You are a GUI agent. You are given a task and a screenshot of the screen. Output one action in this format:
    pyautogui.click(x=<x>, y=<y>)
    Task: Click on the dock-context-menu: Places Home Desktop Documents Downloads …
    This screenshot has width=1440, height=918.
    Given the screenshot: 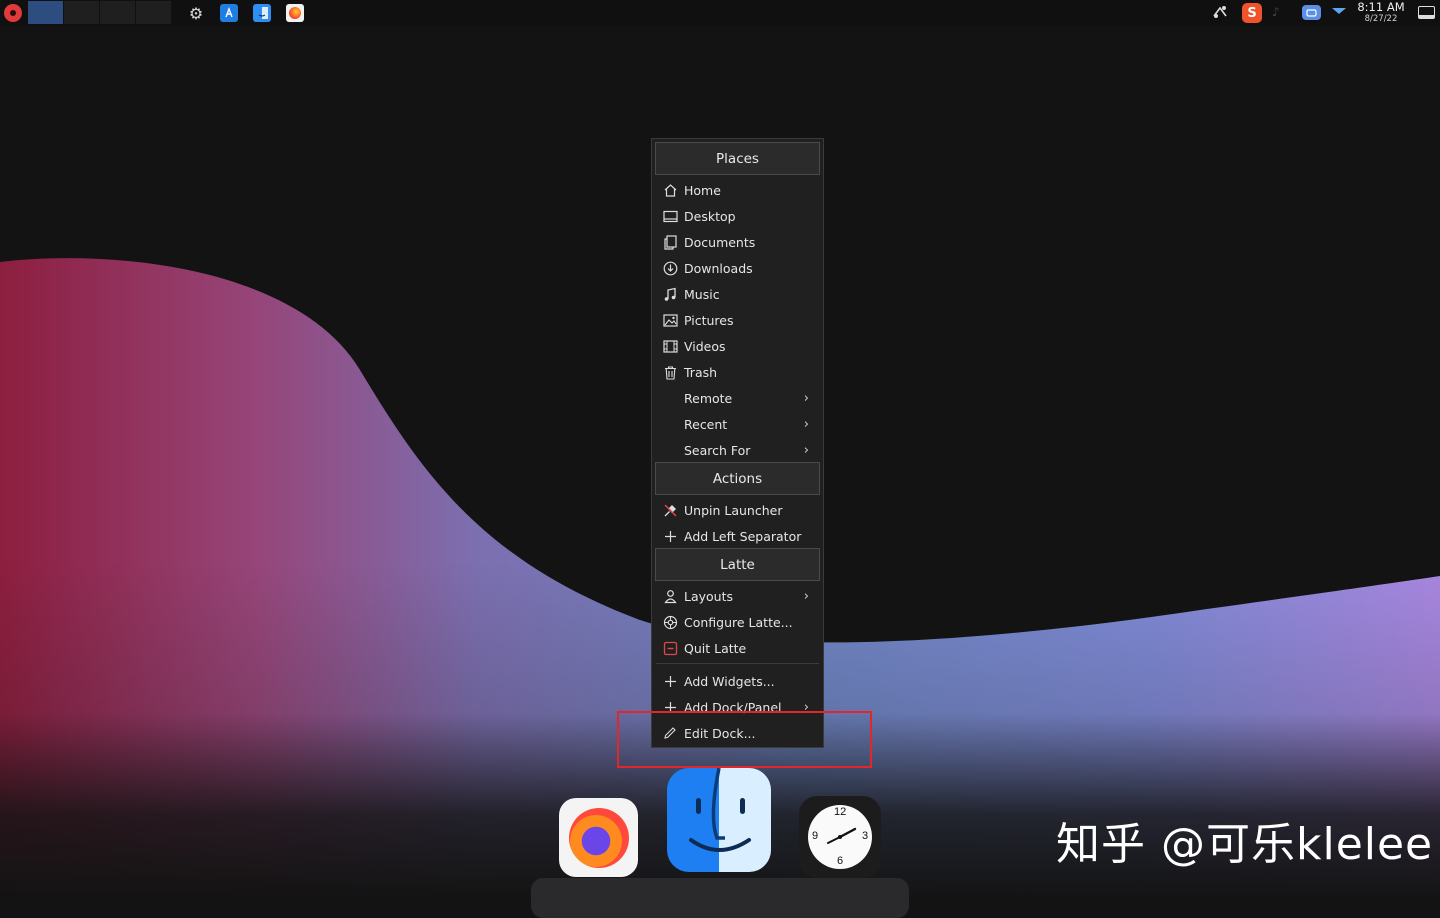 What is the action you would take?
    pyautogui.click(x=737, y=443)
    